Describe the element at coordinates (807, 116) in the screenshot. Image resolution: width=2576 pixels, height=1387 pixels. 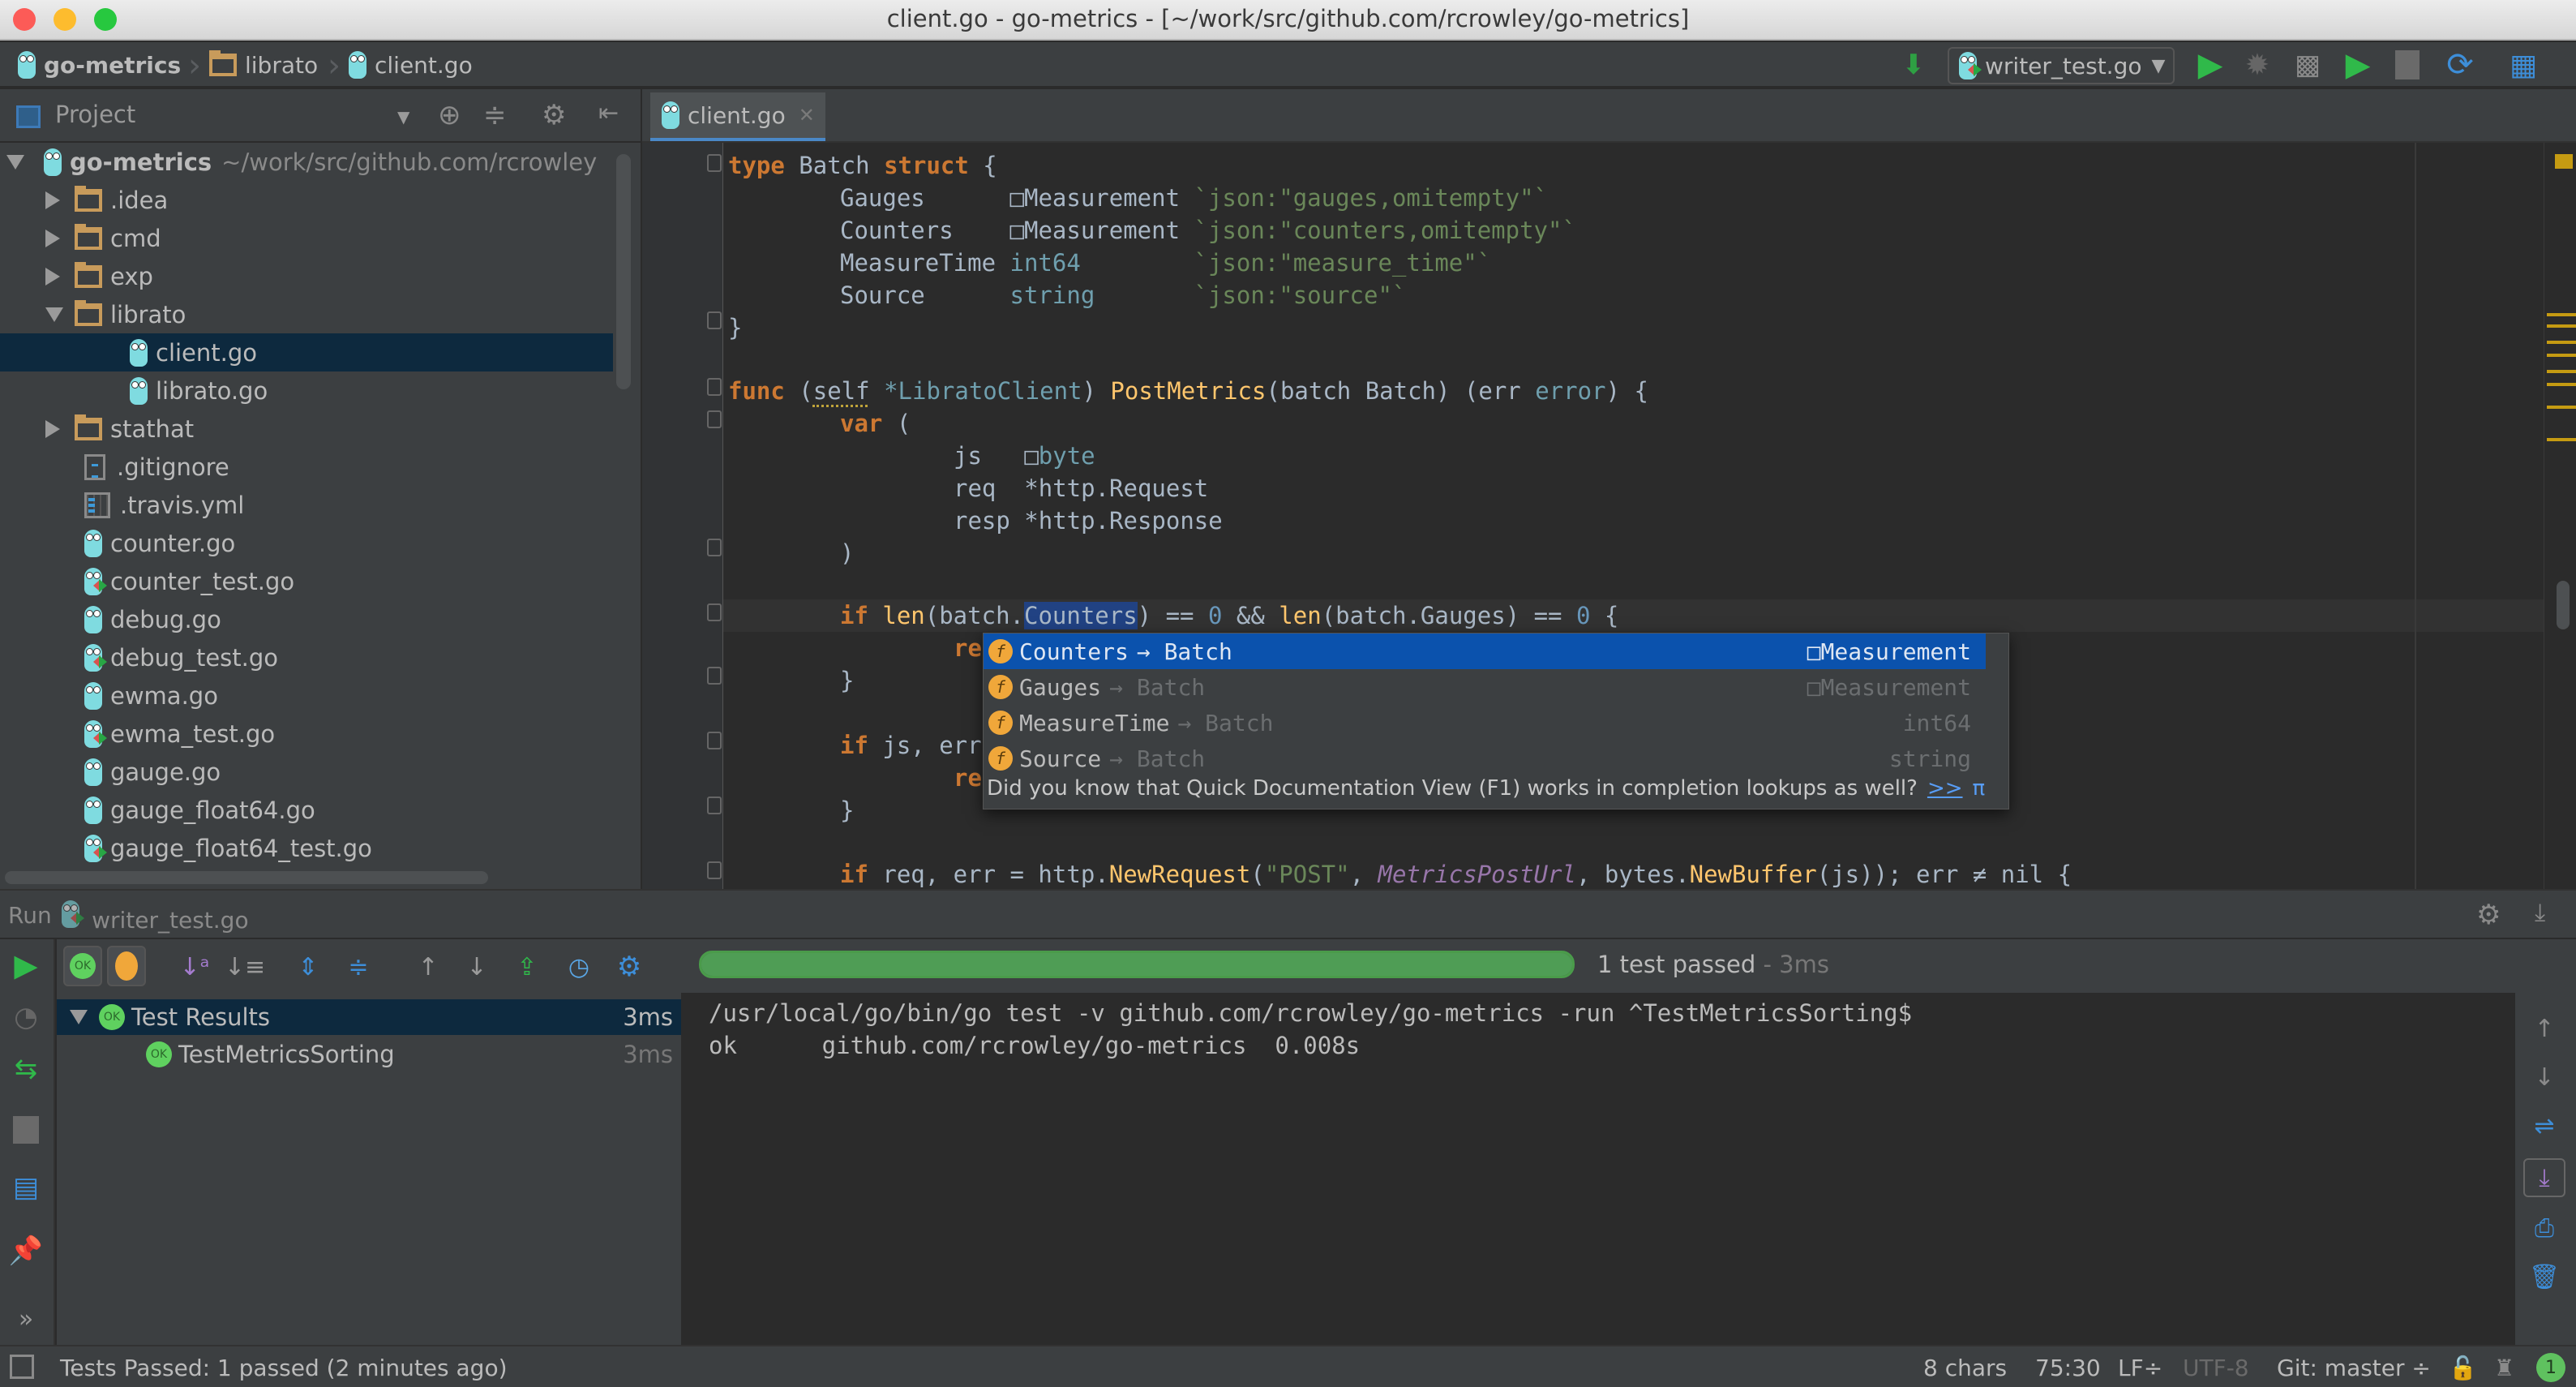
I see `close-tab-icon: ✕` at that location.